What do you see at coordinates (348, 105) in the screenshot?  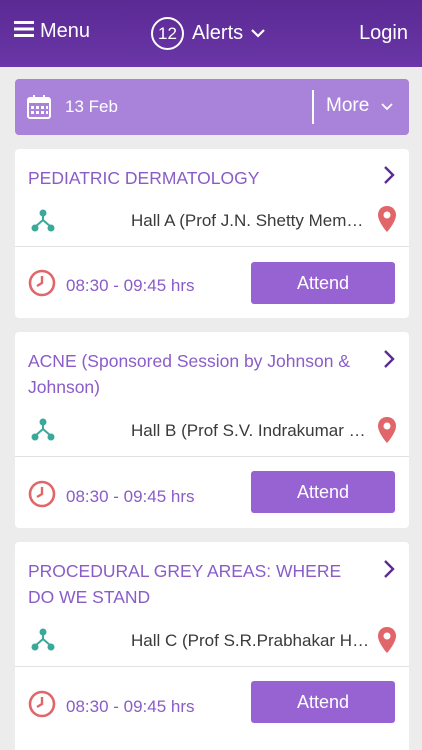 I see `more-label: More` at bounding box center [348, 105].